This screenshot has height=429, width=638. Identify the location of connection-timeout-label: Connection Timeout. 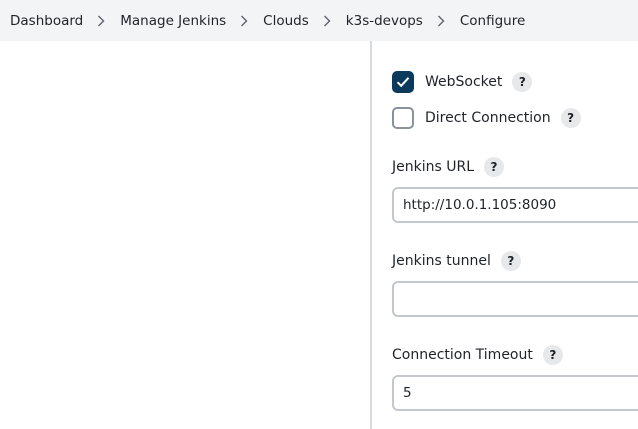
(462, 355).